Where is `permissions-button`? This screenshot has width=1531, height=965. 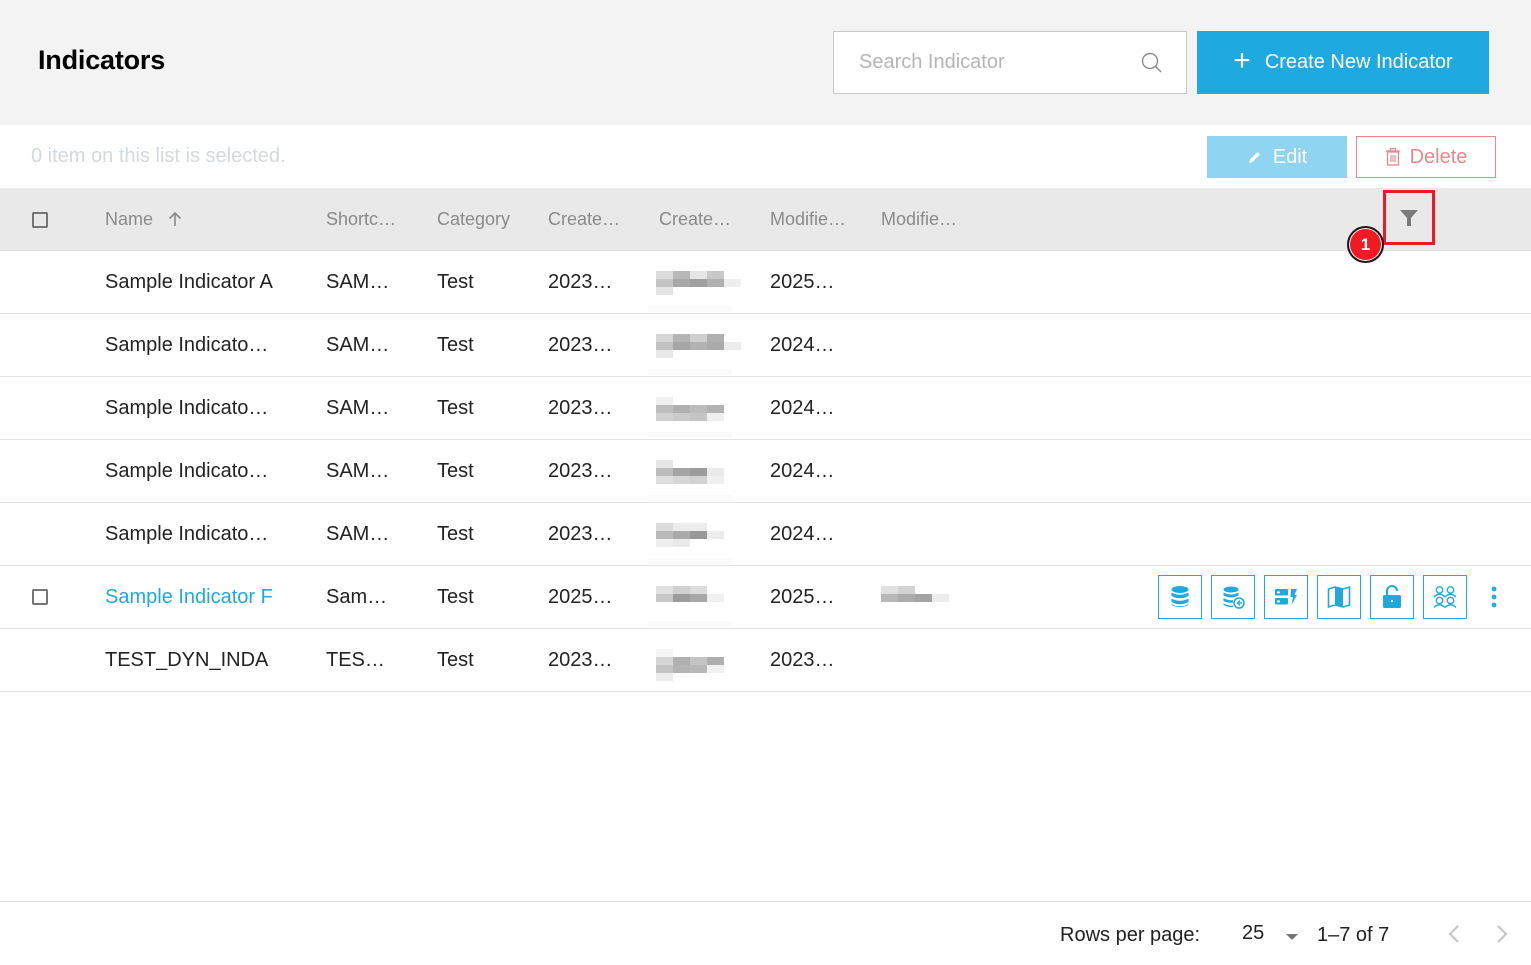
permissions-button is located at coordinates (1392, 597).